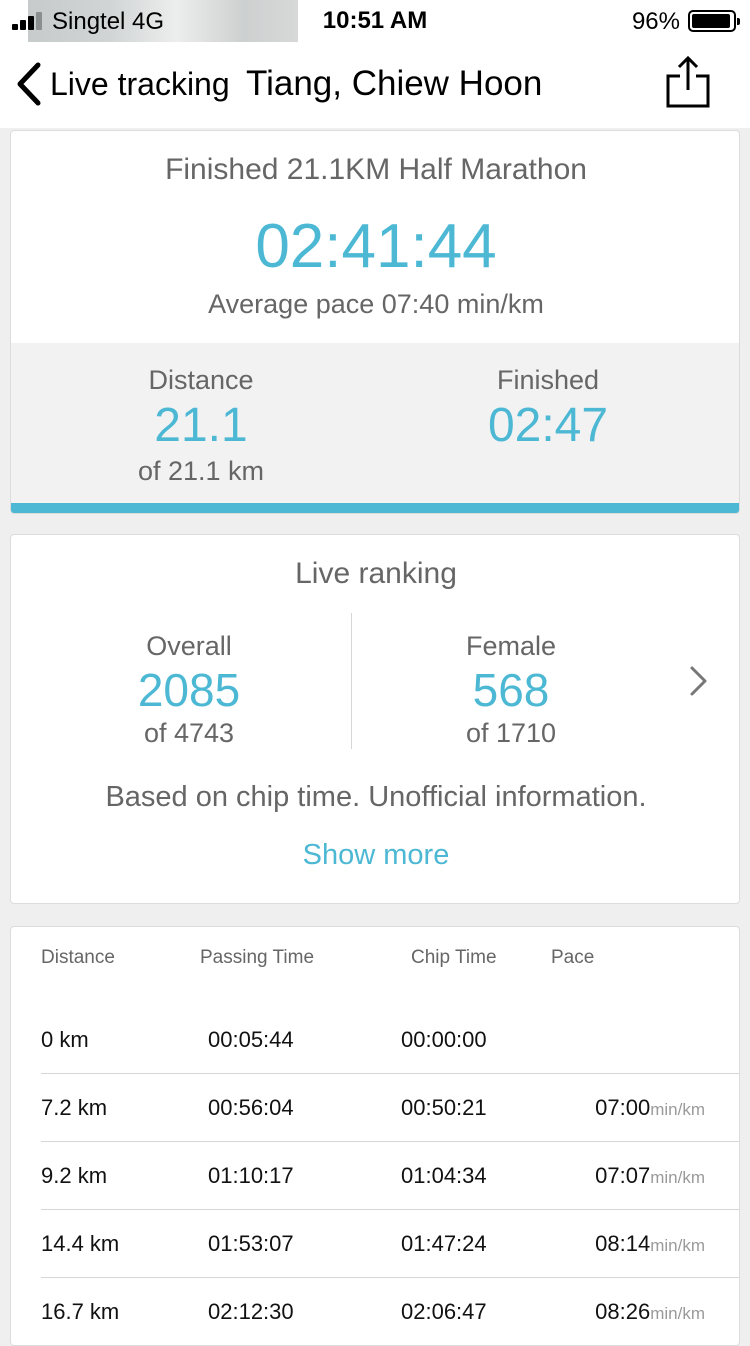  I want to click on split-pace: 07:07min/km, so click(605, 1176).